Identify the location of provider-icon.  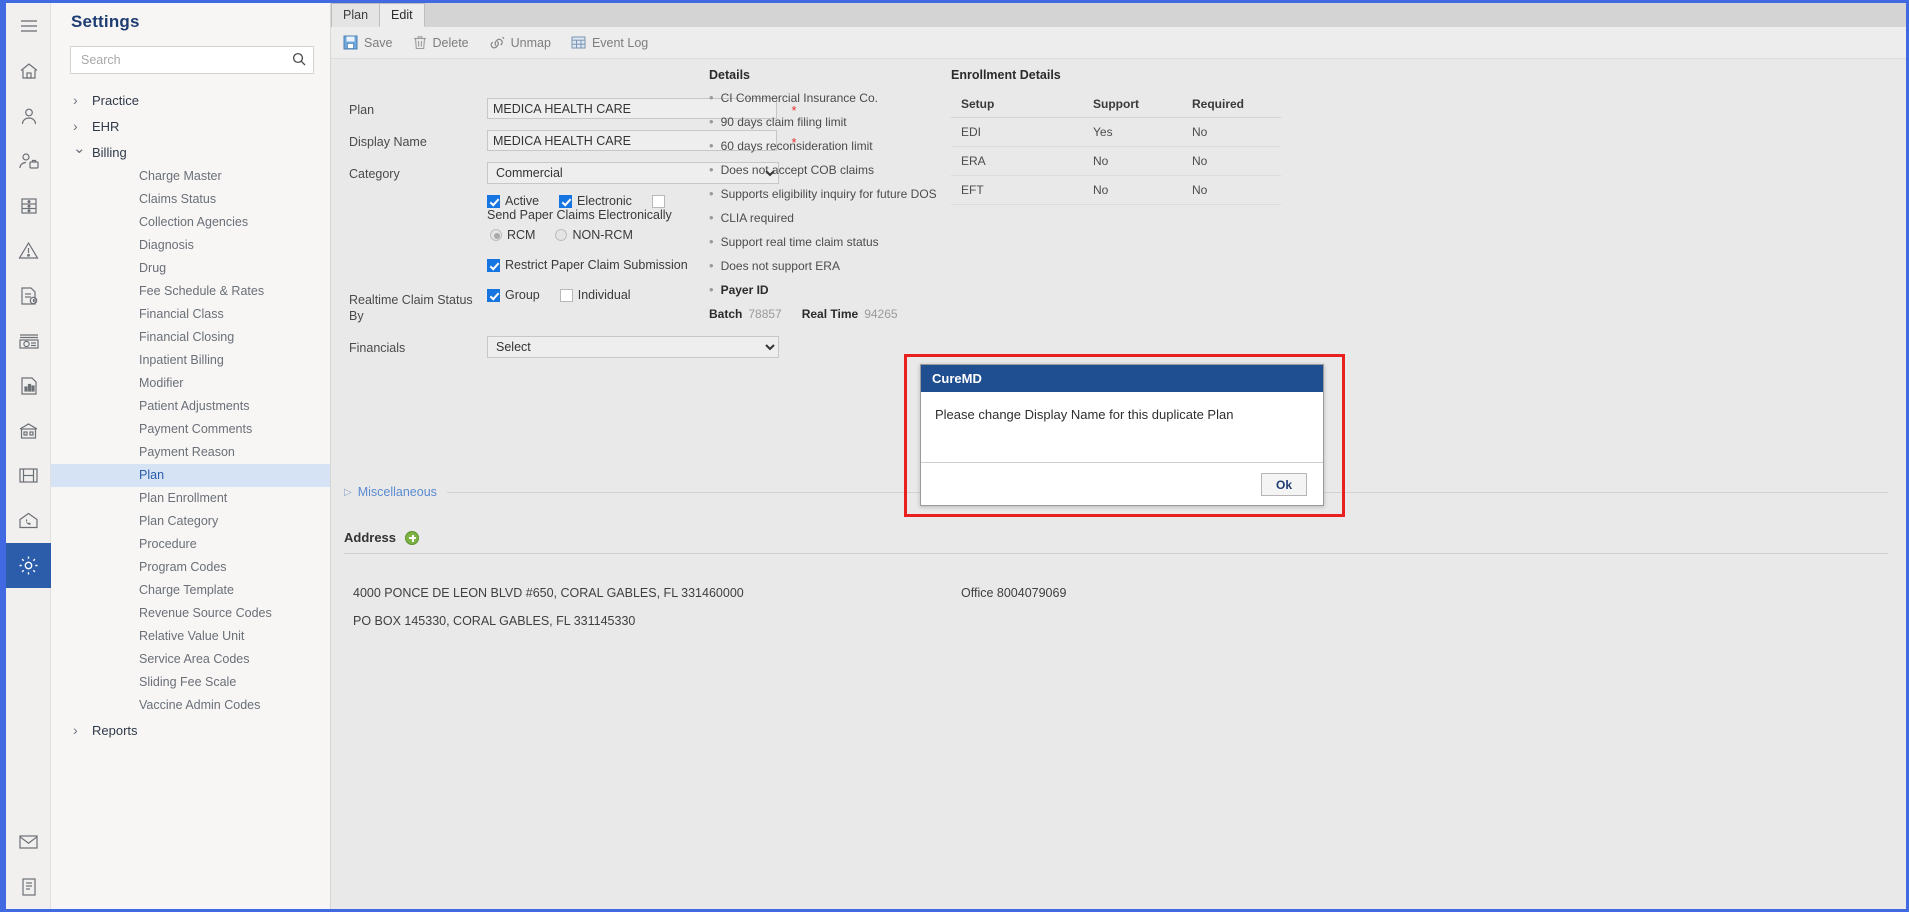
(28, 160).